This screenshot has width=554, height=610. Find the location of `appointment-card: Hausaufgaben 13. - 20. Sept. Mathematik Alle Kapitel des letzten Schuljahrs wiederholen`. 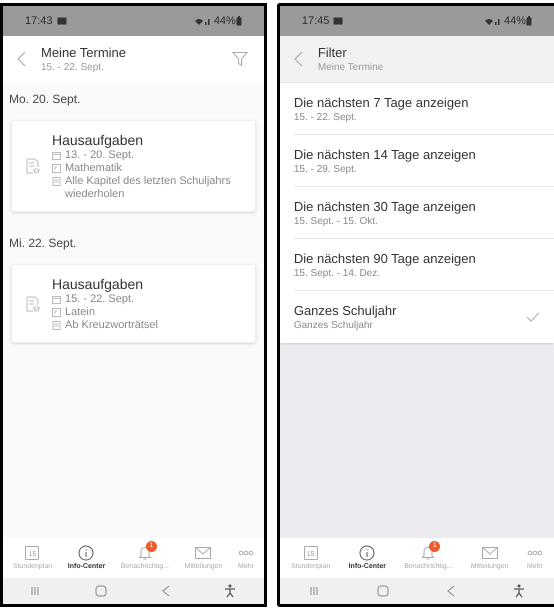

appointment-card: Hausaufgaben 13. - 20. Sept. Mathematik Alle Kapitel des letzten Schuljahrs wiederholen is located at coordinates (133, 166).